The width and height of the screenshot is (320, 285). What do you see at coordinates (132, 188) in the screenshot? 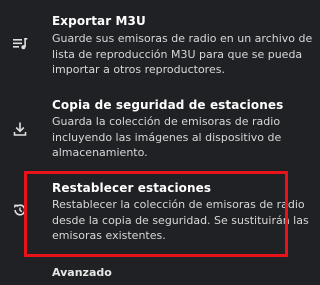
I see `restore-stations-title: Restablecer estaciones` at bounding box center [132, 188].